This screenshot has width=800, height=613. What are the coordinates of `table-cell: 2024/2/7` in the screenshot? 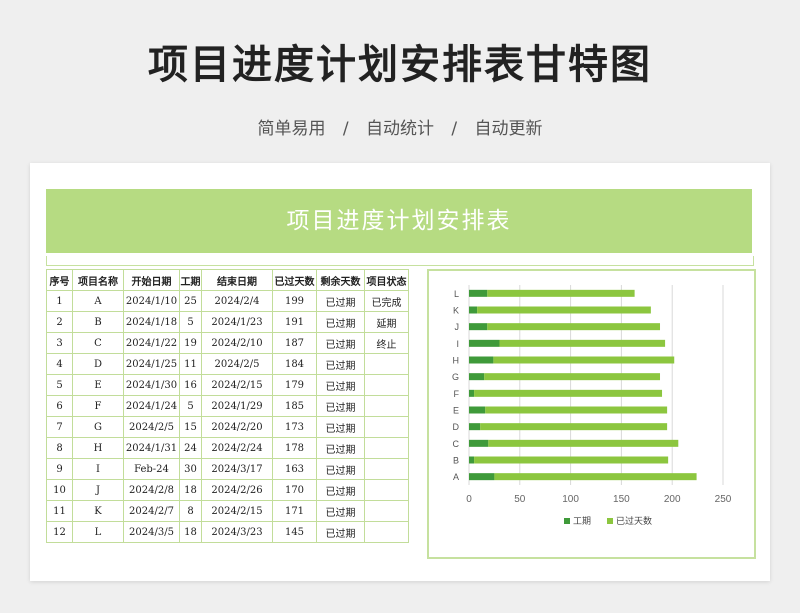 It's located at (151, 511).